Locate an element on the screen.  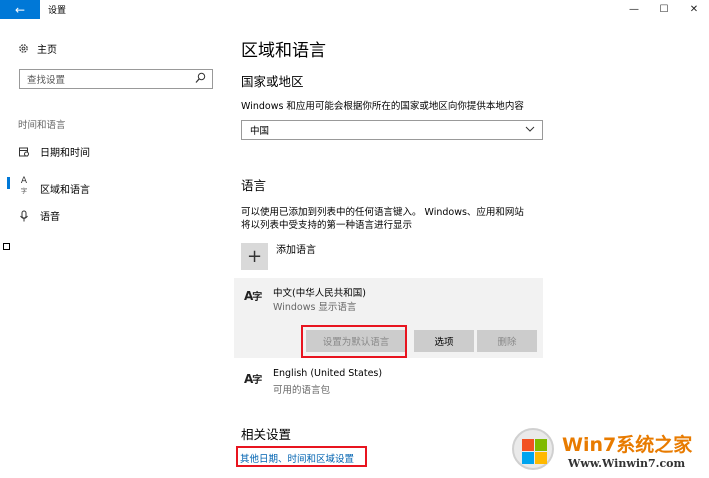
options-button: 选项 is located at coordinates (444, 341).